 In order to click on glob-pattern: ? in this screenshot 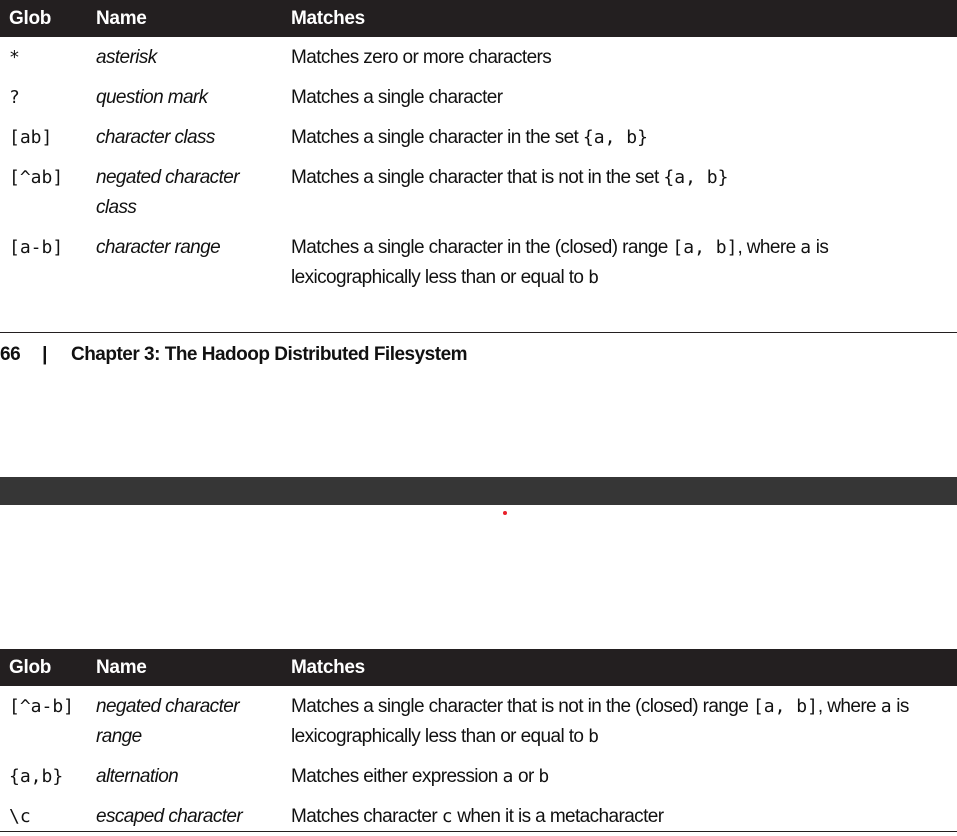, I will do `click(14, 97)`.